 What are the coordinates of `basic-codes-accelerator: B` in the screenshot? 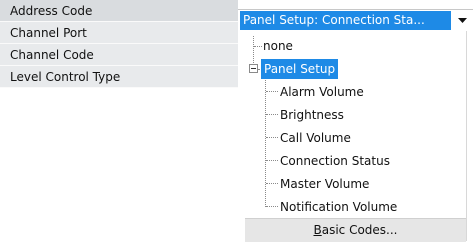 It's located at (317, 230).